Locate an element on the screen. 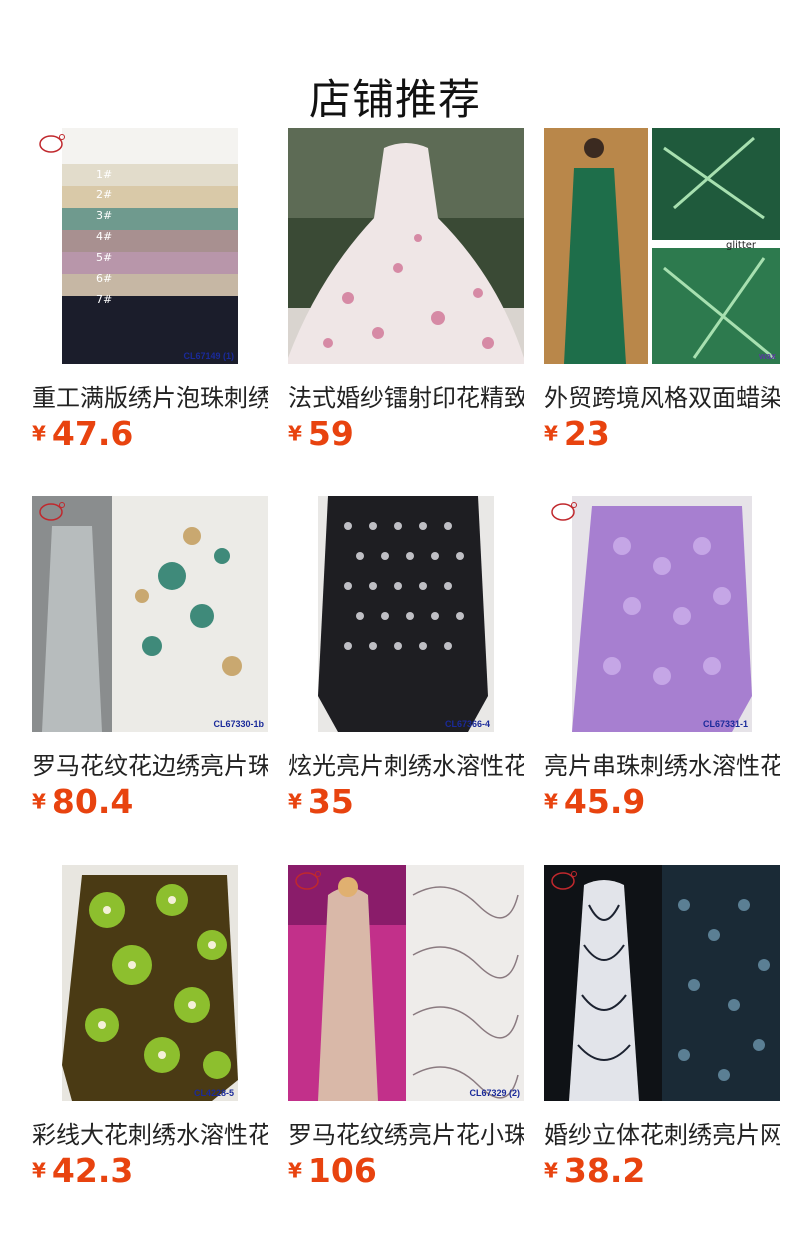  swatch-label: 3# is located at coordinates (104, 215).